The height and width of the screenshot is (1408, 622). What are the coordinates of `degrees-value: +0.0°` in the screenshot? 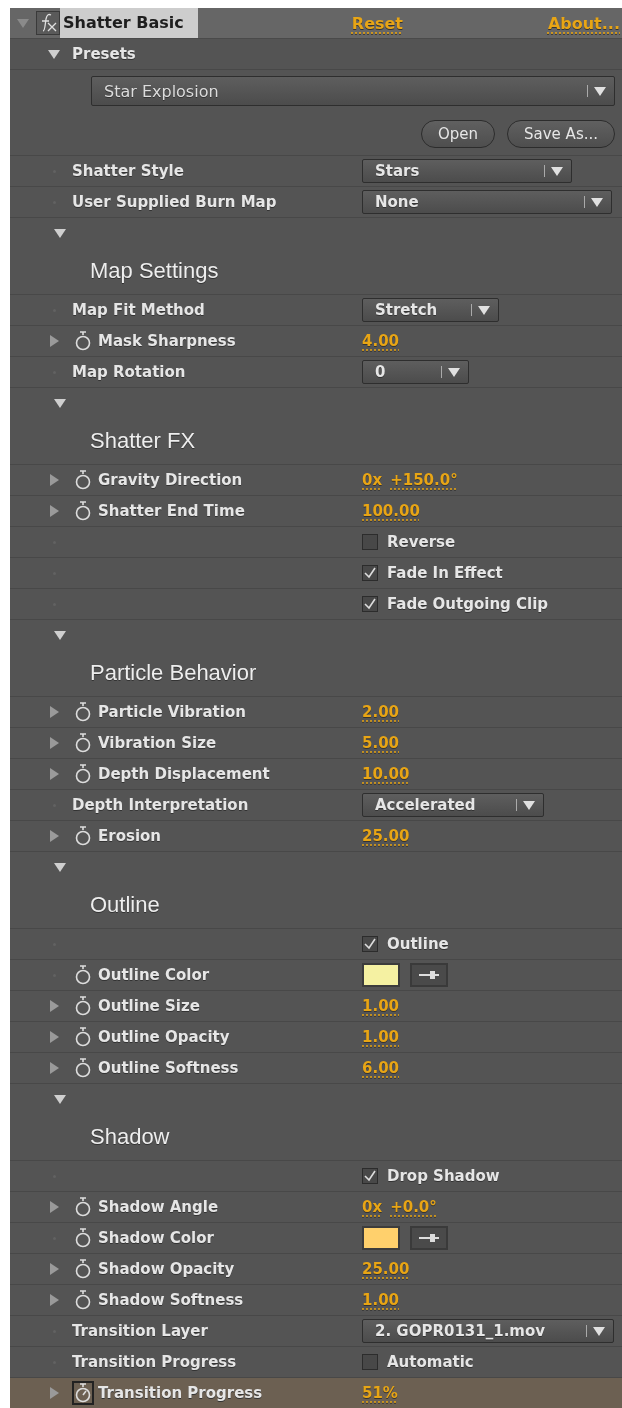 It's located at (413, 1207).